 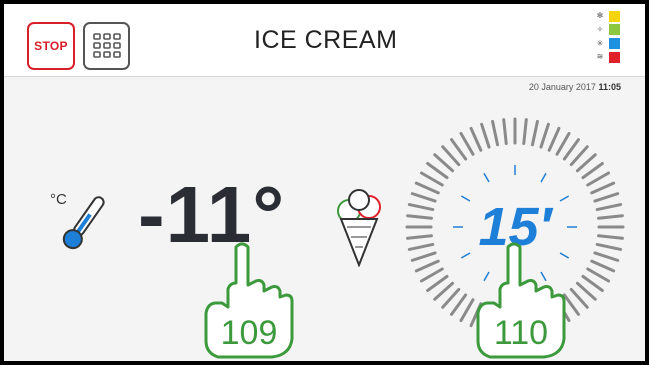 What do you see at coordinates (605, 16) in the screenshot?
I see `mode-indicator-fan: ✻` at bounding box center [605, 16].